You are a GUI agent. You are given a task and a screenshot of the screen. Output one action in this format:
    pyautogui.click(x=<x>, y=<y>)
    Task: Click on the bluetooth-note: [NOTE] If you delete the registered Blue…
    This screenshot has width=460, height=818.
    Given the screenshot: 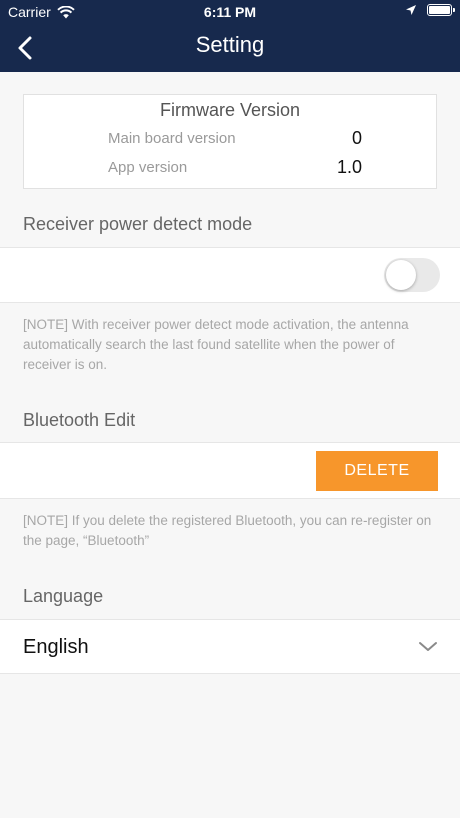 What is the action you would take?
    pyautogui.click(x=227, y=530)
    